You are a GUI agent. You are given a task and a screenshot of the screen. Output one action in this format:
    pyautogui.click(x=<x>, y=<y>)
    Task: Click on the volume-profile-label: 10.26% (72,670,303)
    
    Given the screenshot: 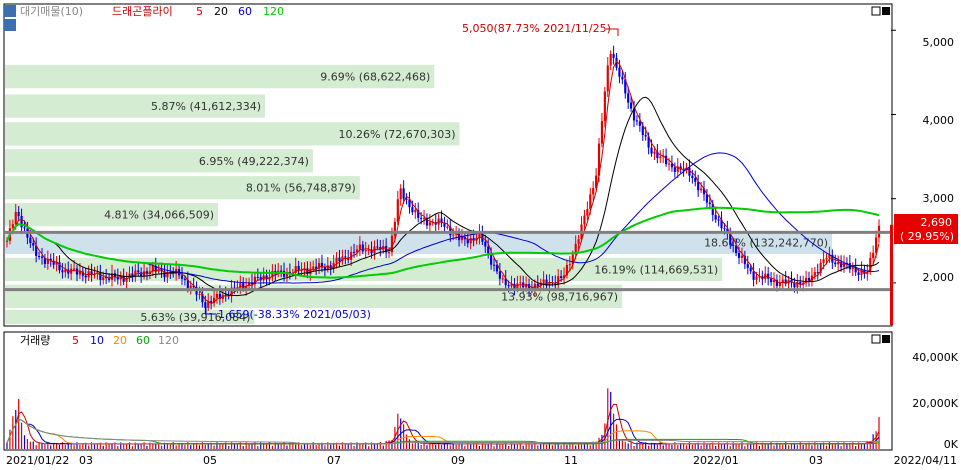 What is the action you would take?
    pyautogui.click(x=397, y=134)
    